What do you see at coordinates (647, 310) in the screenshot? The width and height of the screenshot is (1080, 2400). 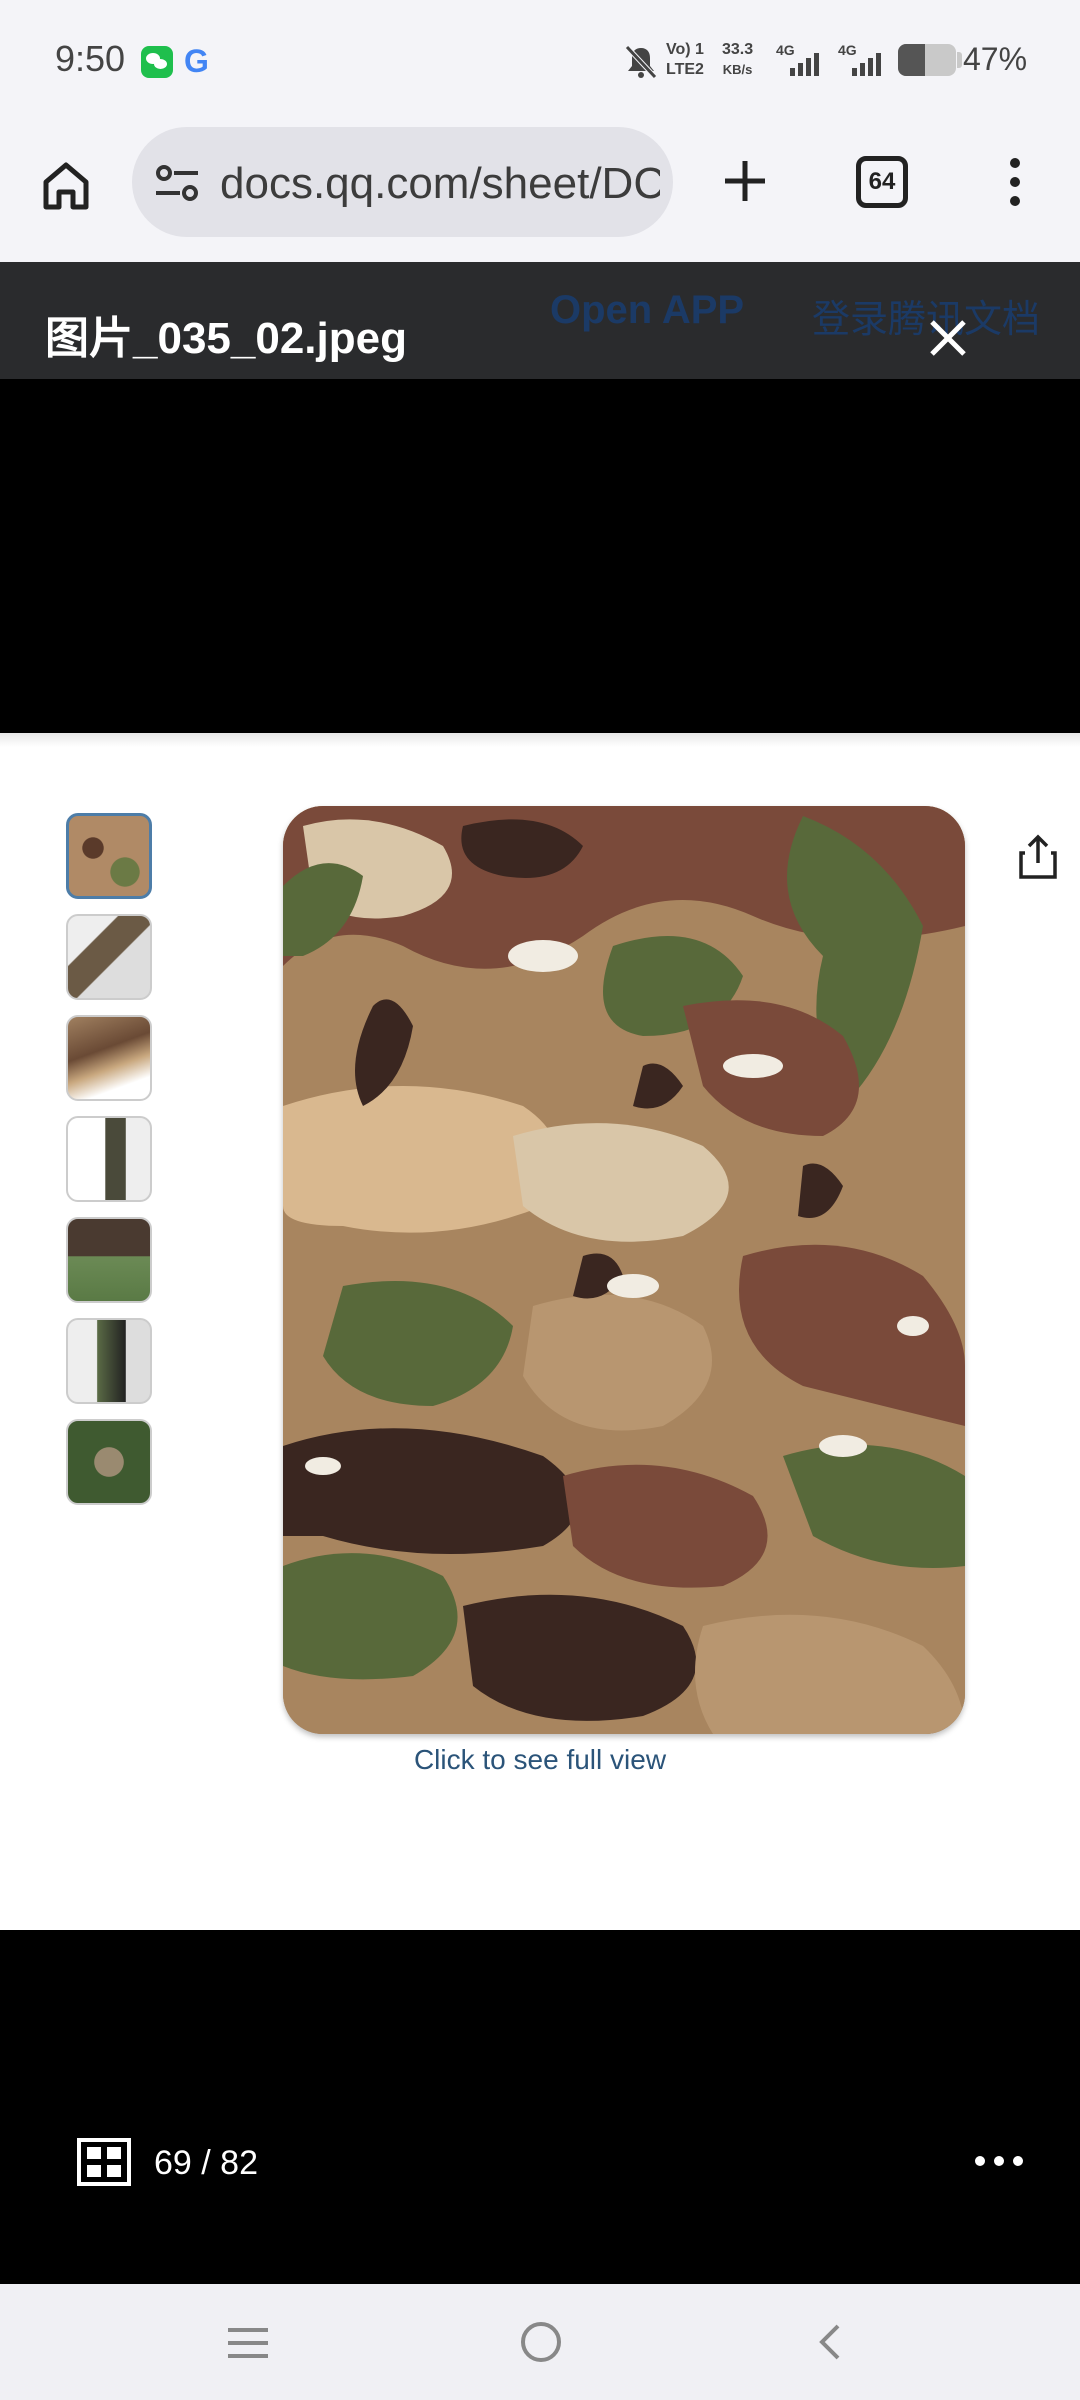 I see `background-open-app: Open APP` at bounding box center [647, 310].